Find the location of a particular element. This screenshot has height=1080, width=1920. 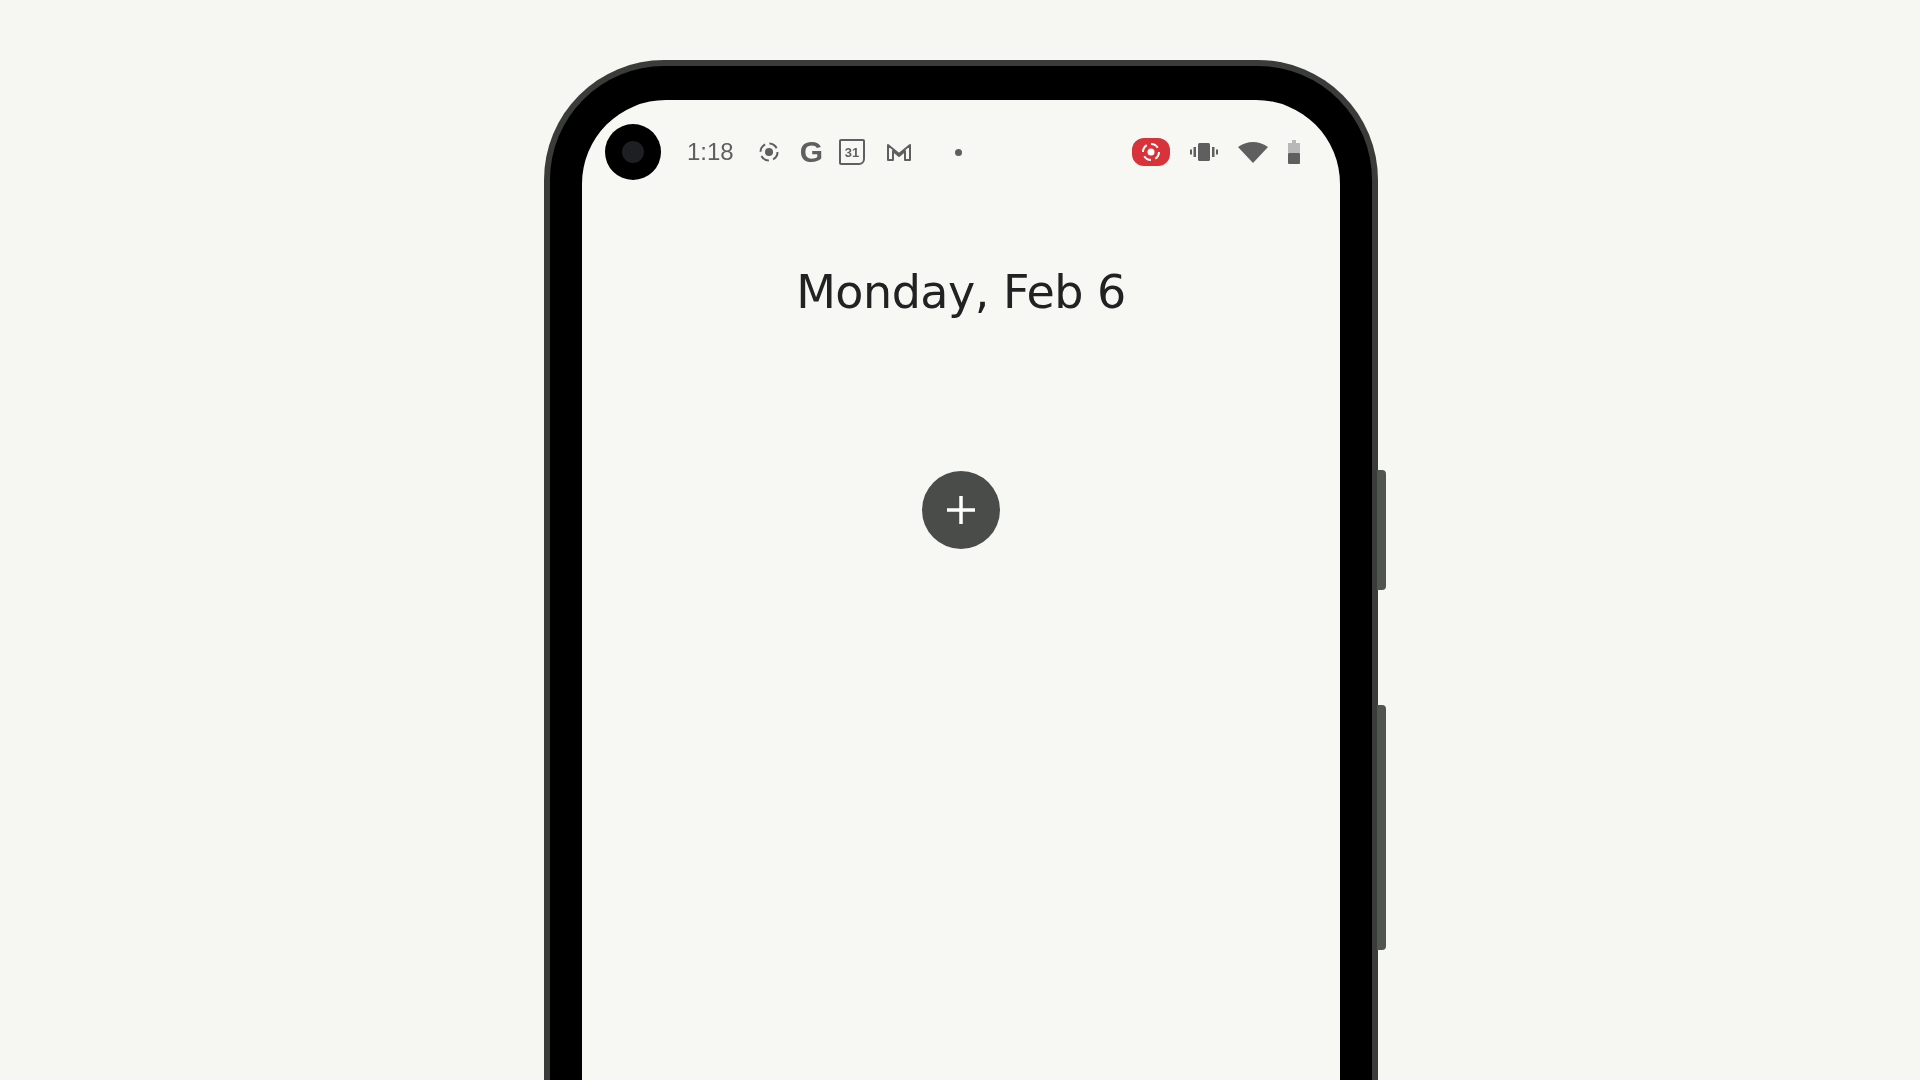

mail-icon is located at coordinates (899, 152).